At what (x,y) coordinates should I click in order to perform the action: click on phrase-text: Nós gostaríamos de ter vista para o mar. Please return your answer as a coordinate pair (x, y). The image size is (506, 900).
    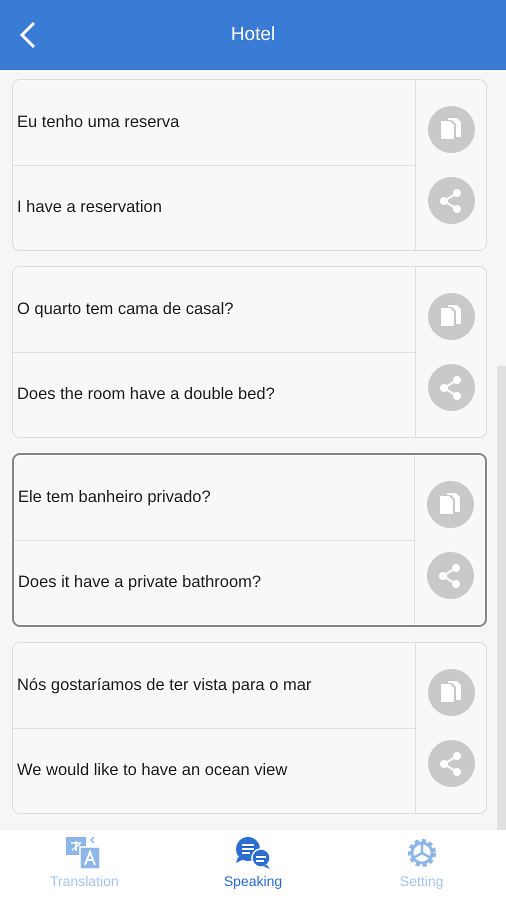
    Looking at the image, I should click on (164, 685).